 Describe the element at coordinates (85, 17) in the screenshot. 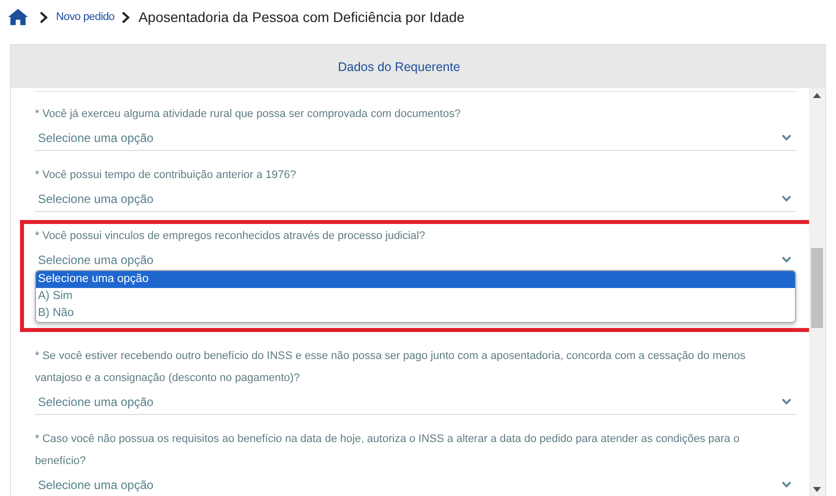

I see `breadcrumb-link: Novo pedido` at that location.